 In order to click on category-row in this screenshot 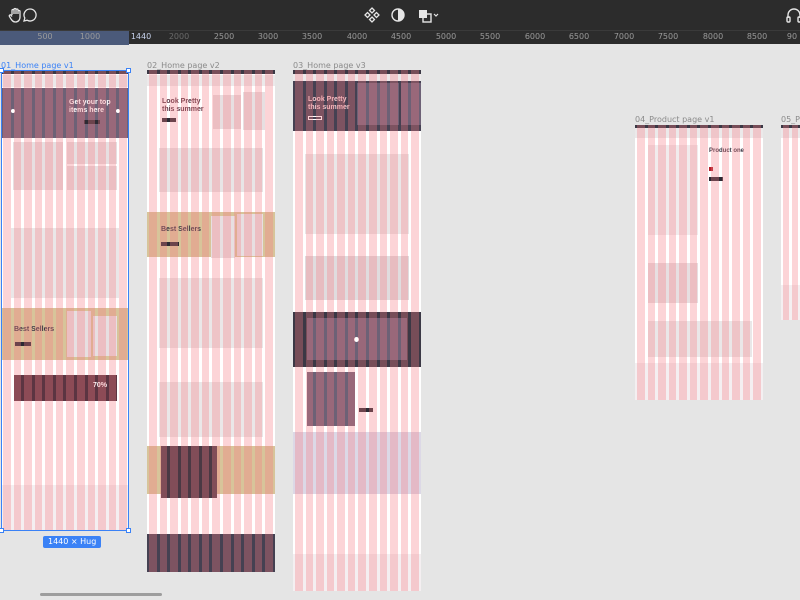, I will do `click(211, 170)`.